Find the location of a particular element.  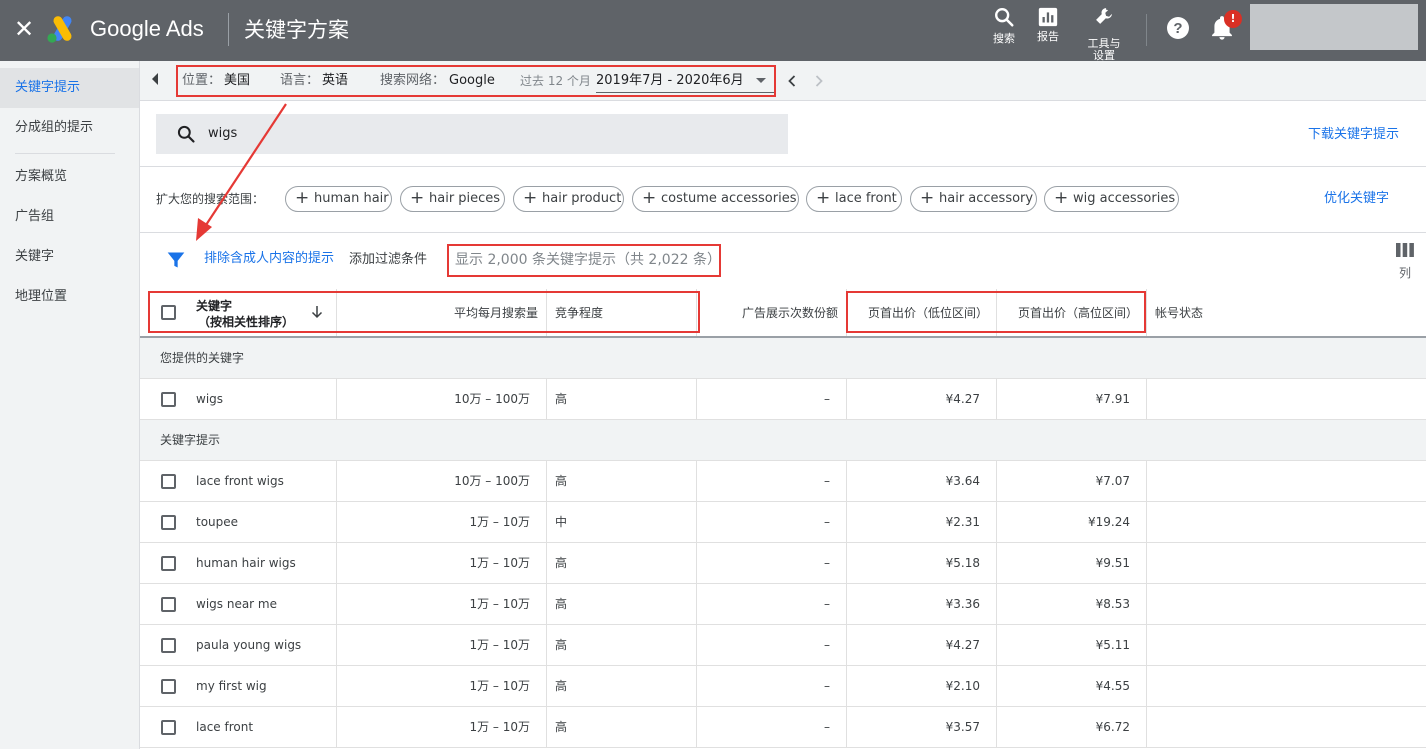

select-all-checkbox is located at coordinates (168, 312).